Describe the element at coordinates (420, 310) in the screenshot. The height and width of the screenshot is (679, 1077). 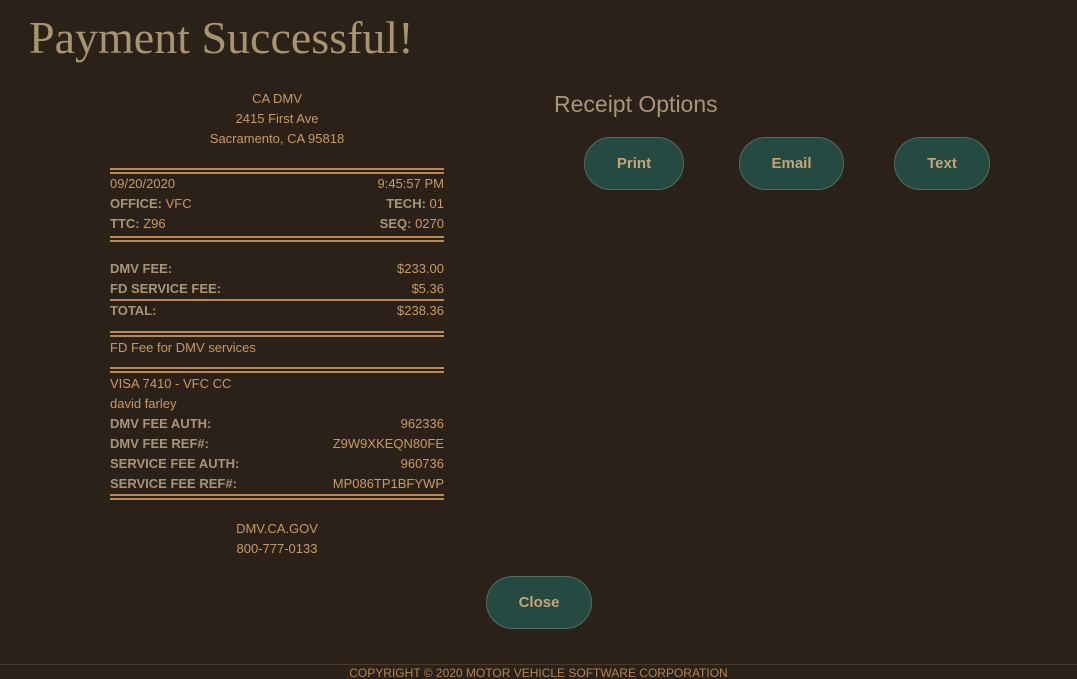
I see `total-value: $238.36` at that location.